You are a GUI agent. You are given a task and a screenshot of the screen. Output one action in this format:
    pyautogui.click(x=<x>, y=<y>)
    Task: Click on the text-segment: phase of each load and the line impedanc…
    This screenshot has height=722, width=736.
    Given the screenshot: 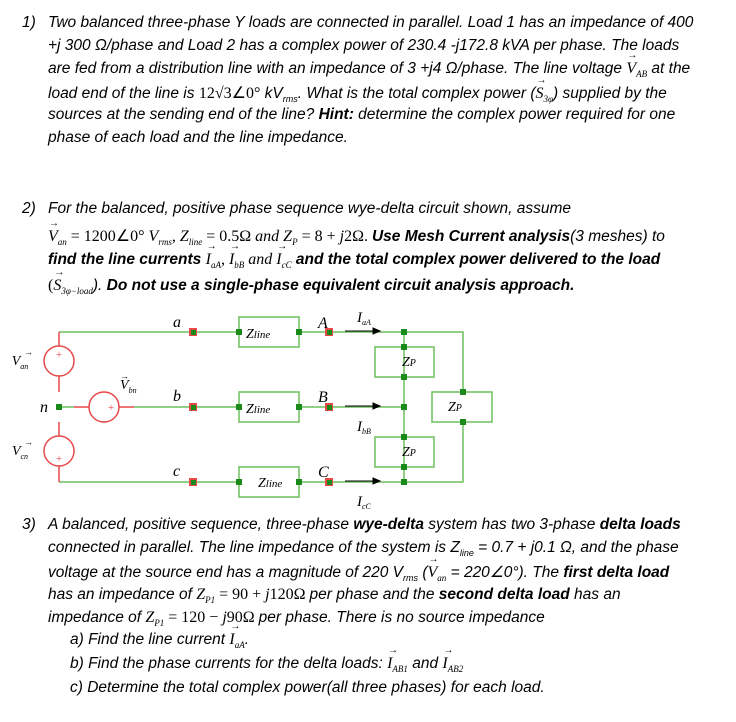 What is the action you would take?
    pyautogui.click(x=198, y=137)
    